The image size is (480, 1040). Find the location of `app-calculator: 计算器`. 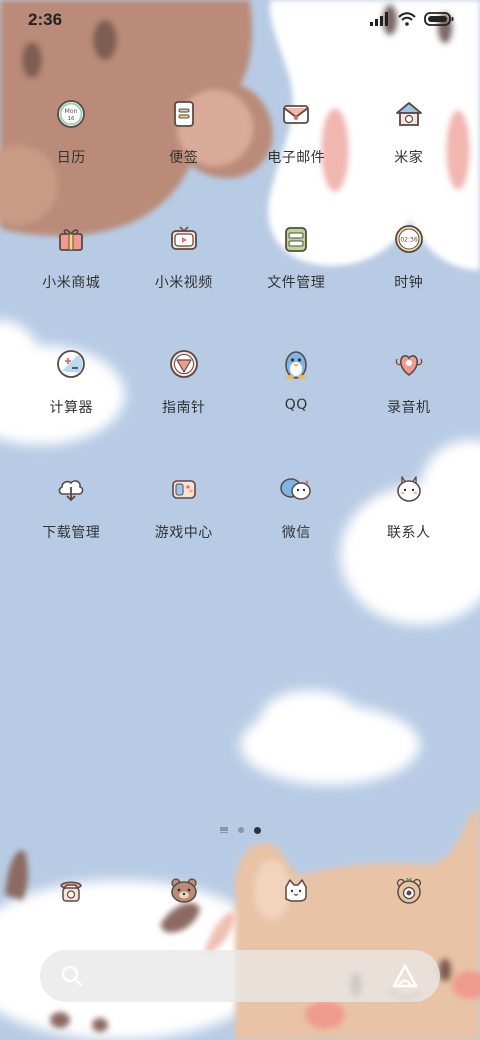

app-calculator: 计算器 is located at coordinates (71, 383).